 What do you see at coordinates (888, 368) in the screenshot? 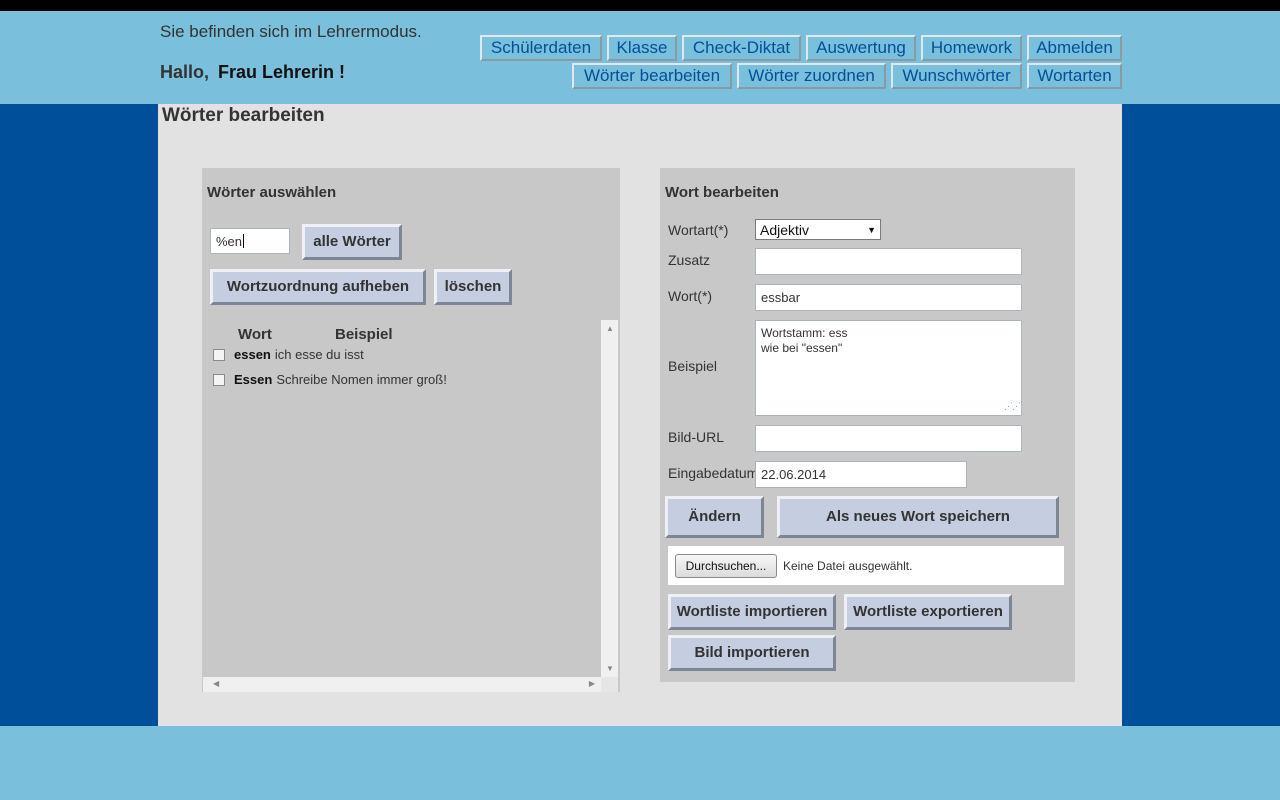
I see `beispiel-textarea: Wortstamm: ess wie bei "essen" ⋰⋰` at bounding box center [888, 368].